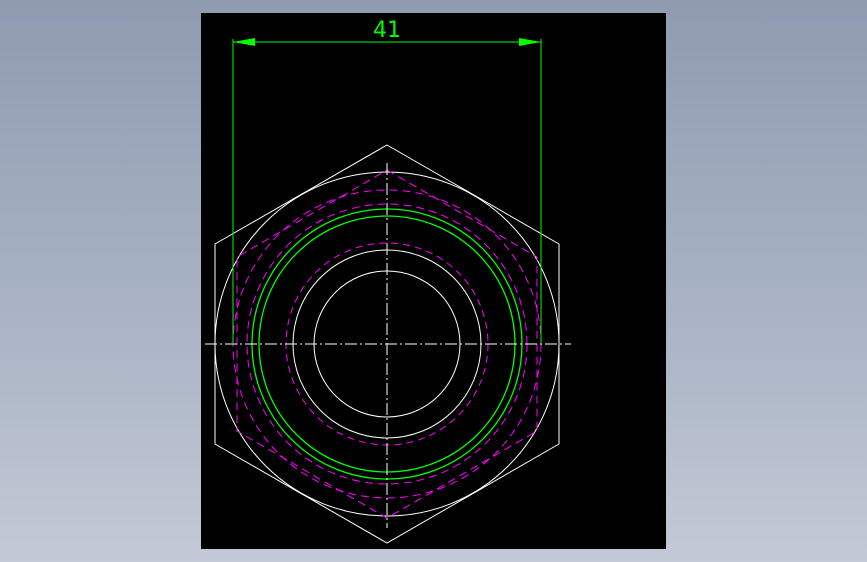  What do you see at coordinates (244, 42) in the screenshot?
I see `dimension-arrow-left` at bounding box center [244, 42].